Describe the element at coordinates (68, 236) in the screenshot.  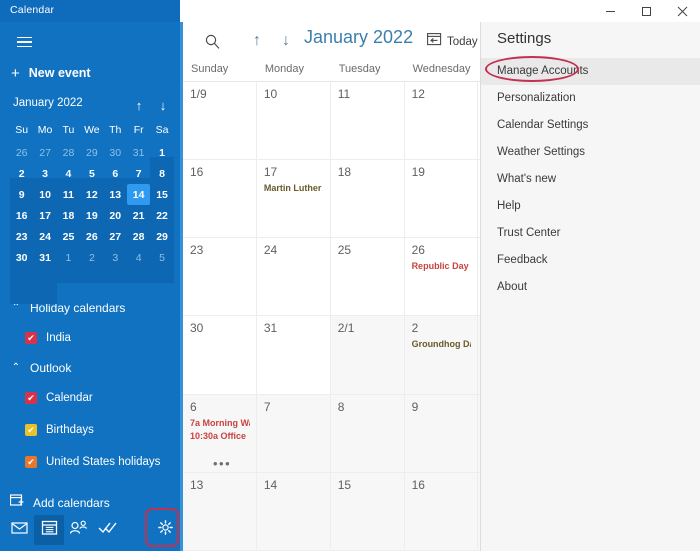
I see `mini-calendar-day: 25` at that location.